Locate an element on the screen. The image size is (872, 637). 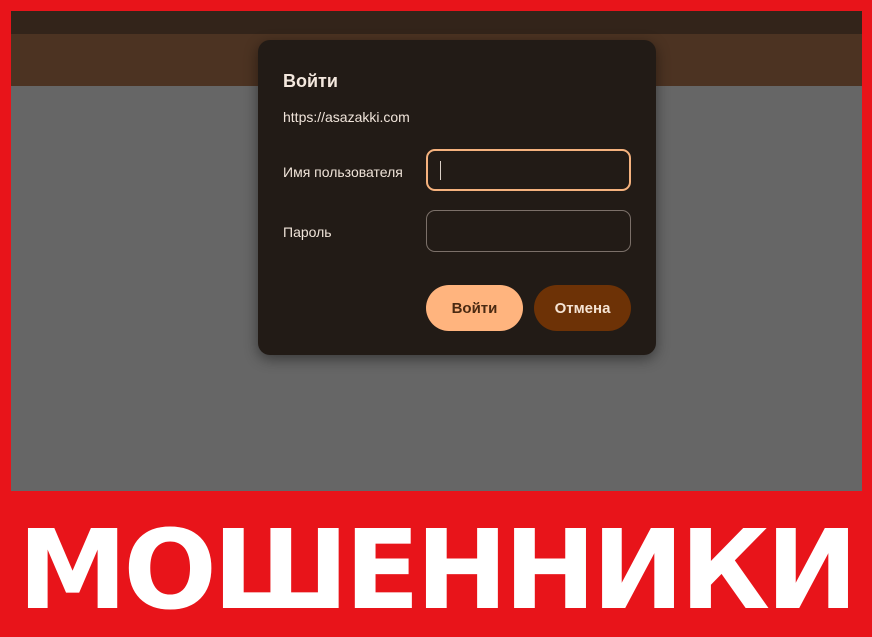
username-field is located at coordinates (528, 170).